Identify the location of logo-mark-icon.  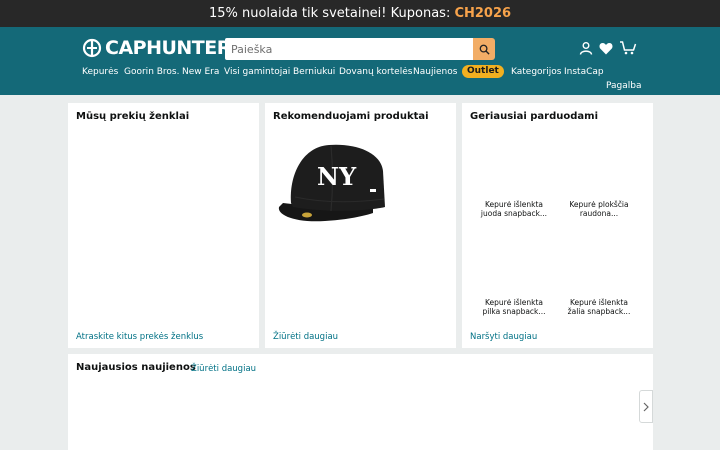
(92, 48).